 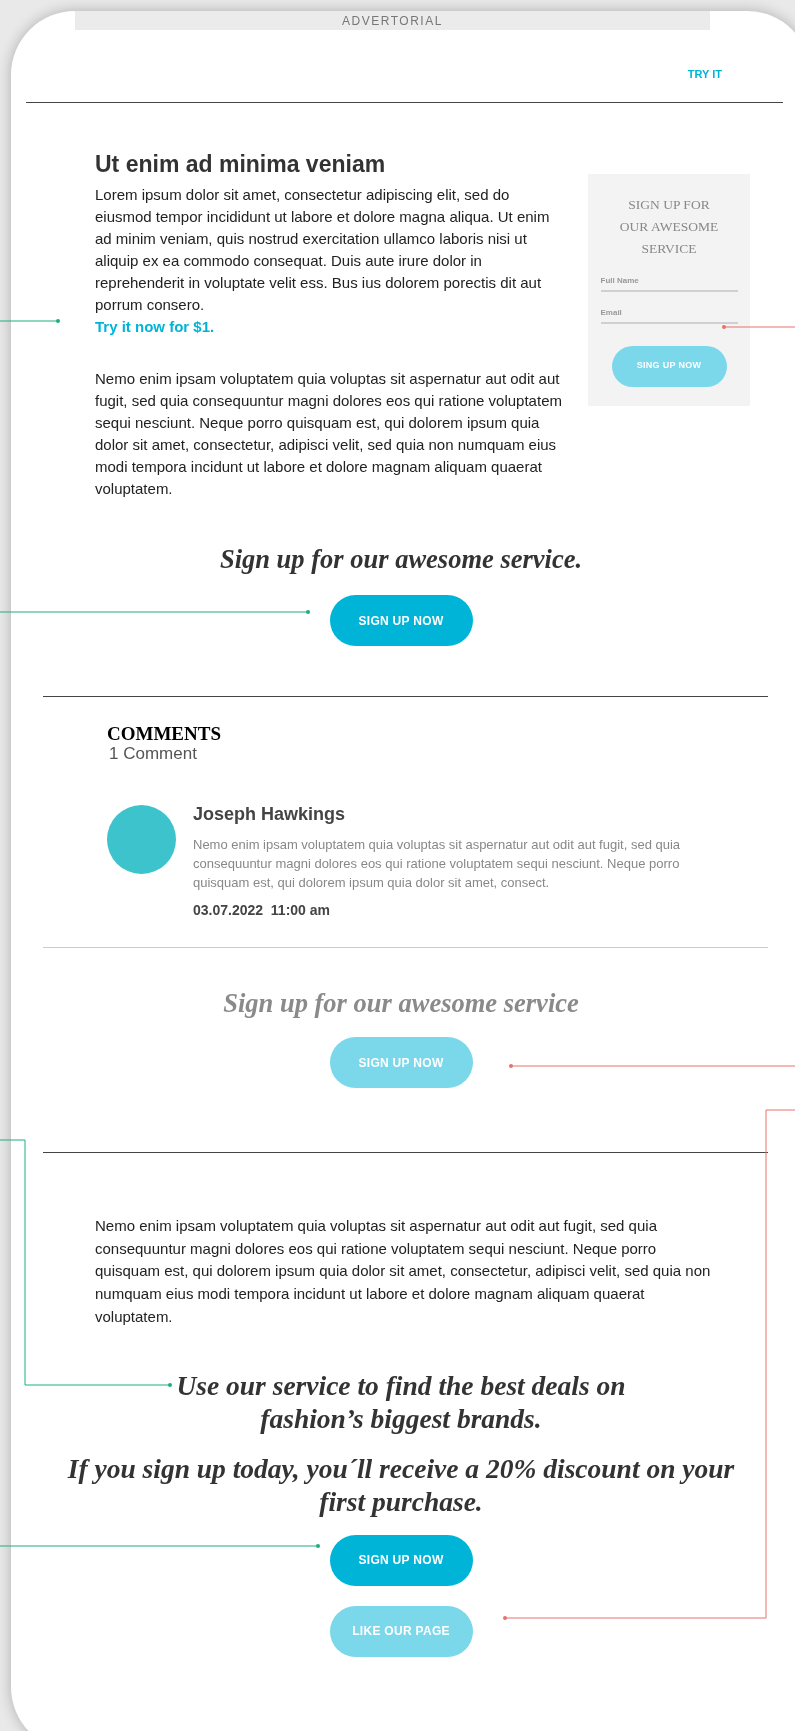 What do you see at coordinates (241, 163) in the screenshot?
I see `article-title: Ut enim ad minima veniam` at bounding box center [241, 163].